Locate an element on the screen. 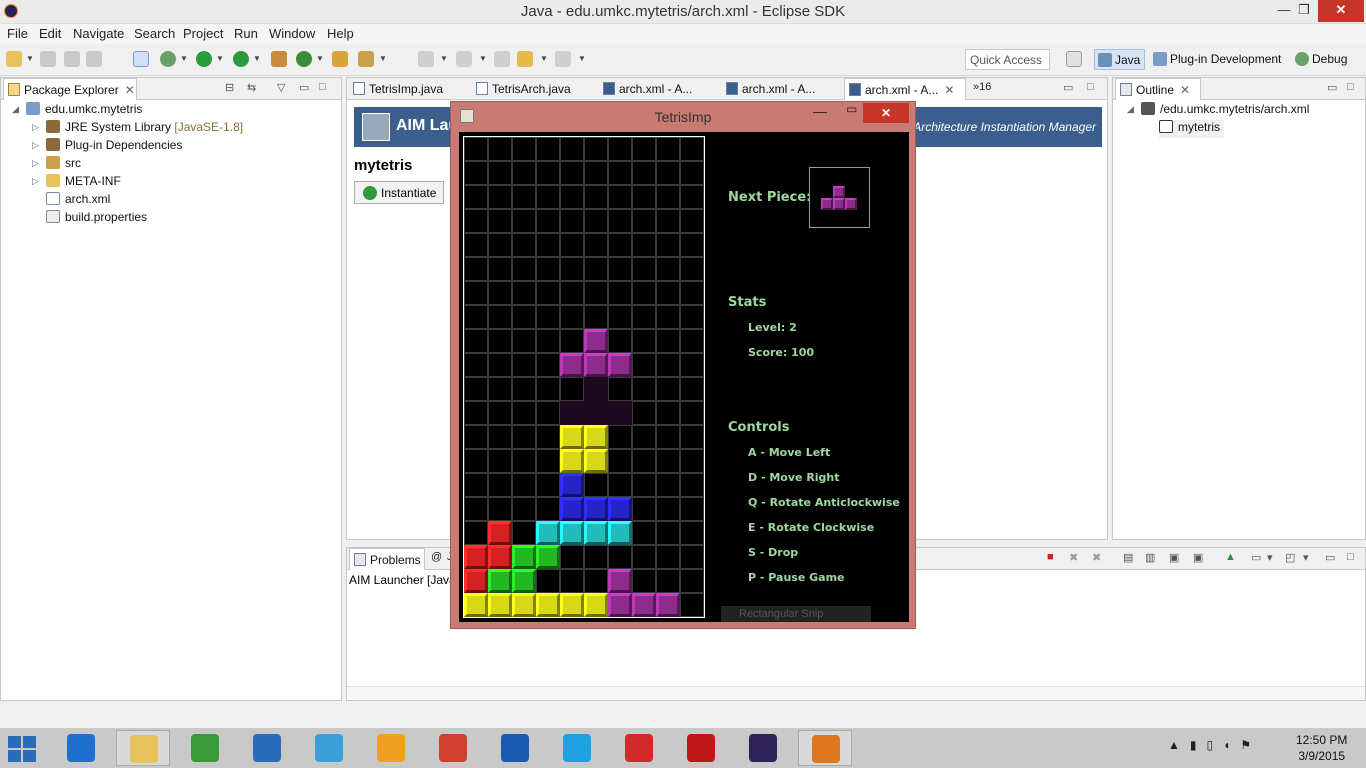 Image resolution: width=1366 pixels, height=768 pixels. link-with-editor-icon: ⇆ is located at coordinates (251, 87).